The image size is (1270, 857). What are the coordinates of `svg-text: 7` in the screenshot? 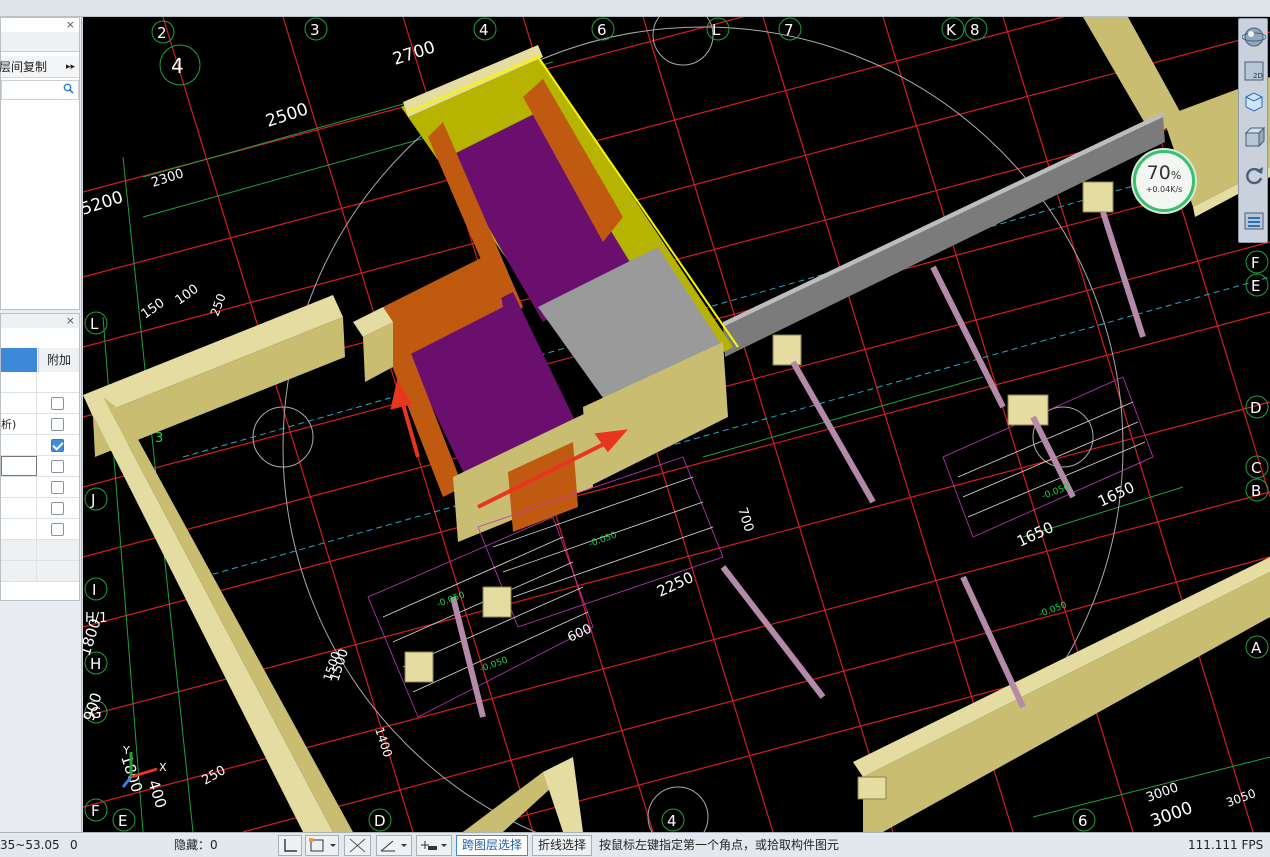 It's located at (789, 30).